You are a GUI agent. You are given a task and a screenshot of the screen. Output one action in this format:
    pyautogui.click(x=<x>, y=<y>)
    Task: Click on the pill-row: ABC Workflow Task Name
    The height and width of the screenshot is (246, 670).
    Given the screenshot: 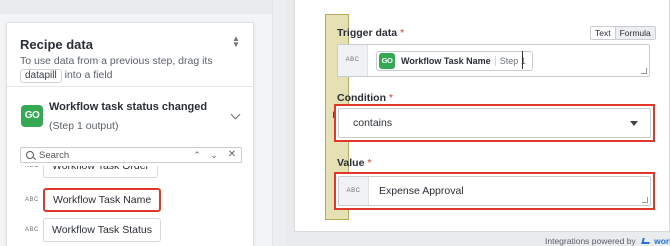 What is the action you would take?
    pyautogui.click(x=130, y=200)
    